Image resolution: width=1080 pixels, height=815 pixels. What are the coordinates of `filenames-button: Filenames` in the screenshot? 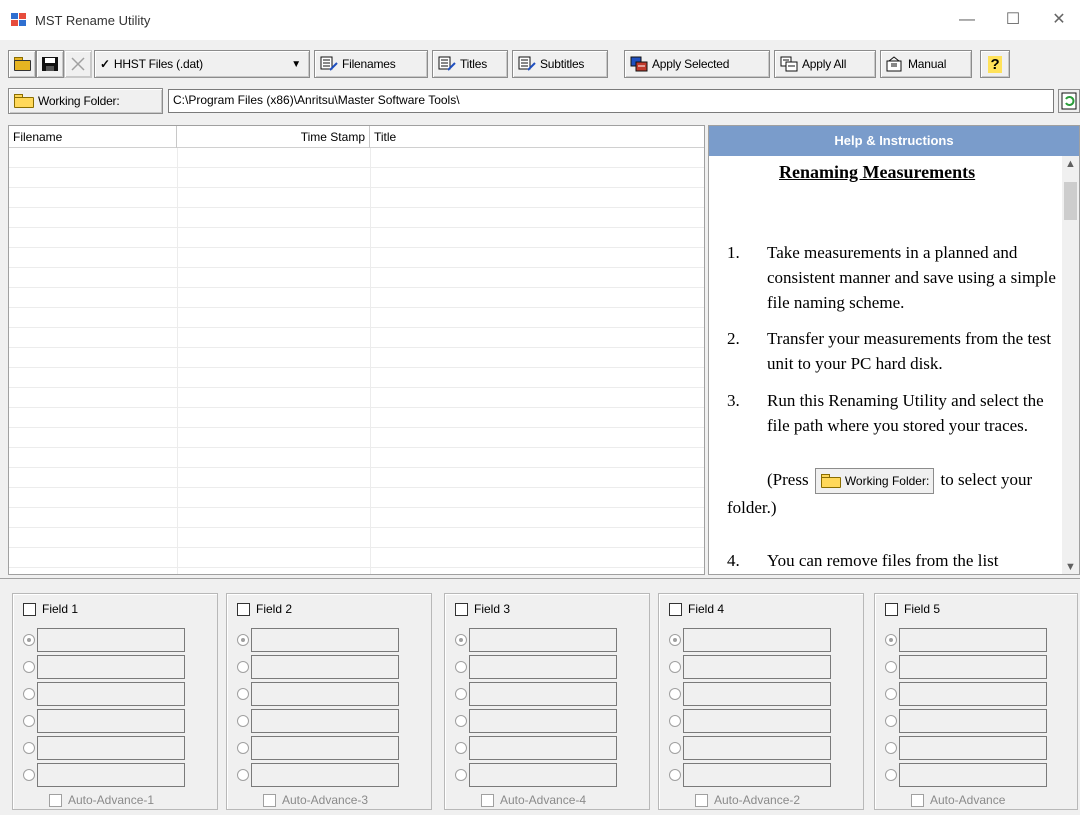 It's located at (371, 64).